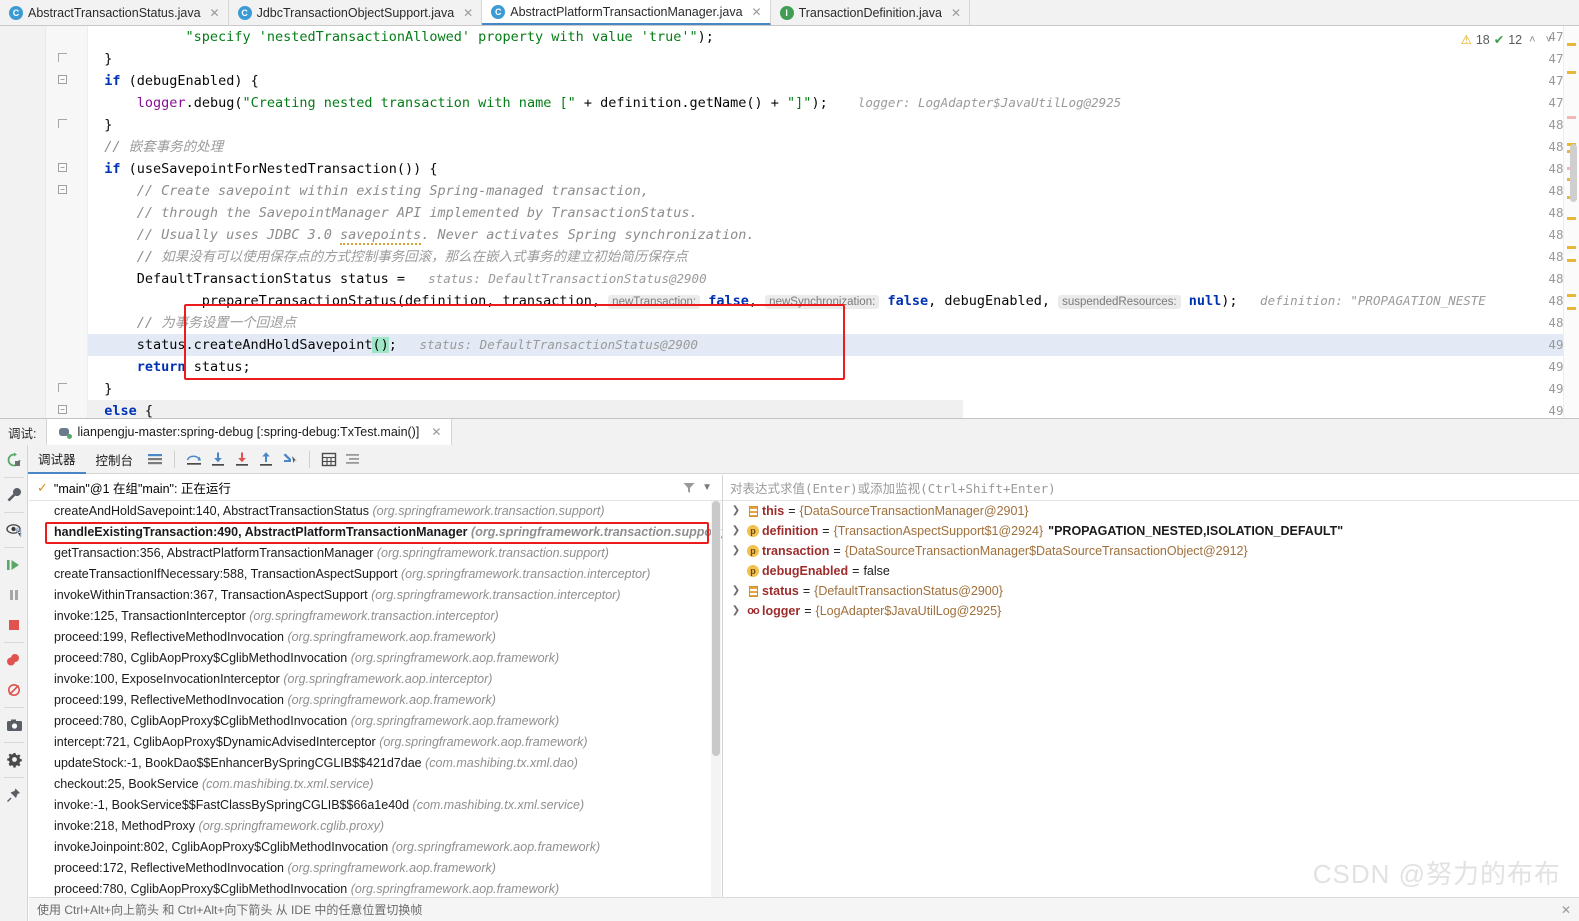 This screenshot has height=921, width=1579. Describe the element at coordinates (13, 707) in the screenshot. I see `rail-divider` at that location.